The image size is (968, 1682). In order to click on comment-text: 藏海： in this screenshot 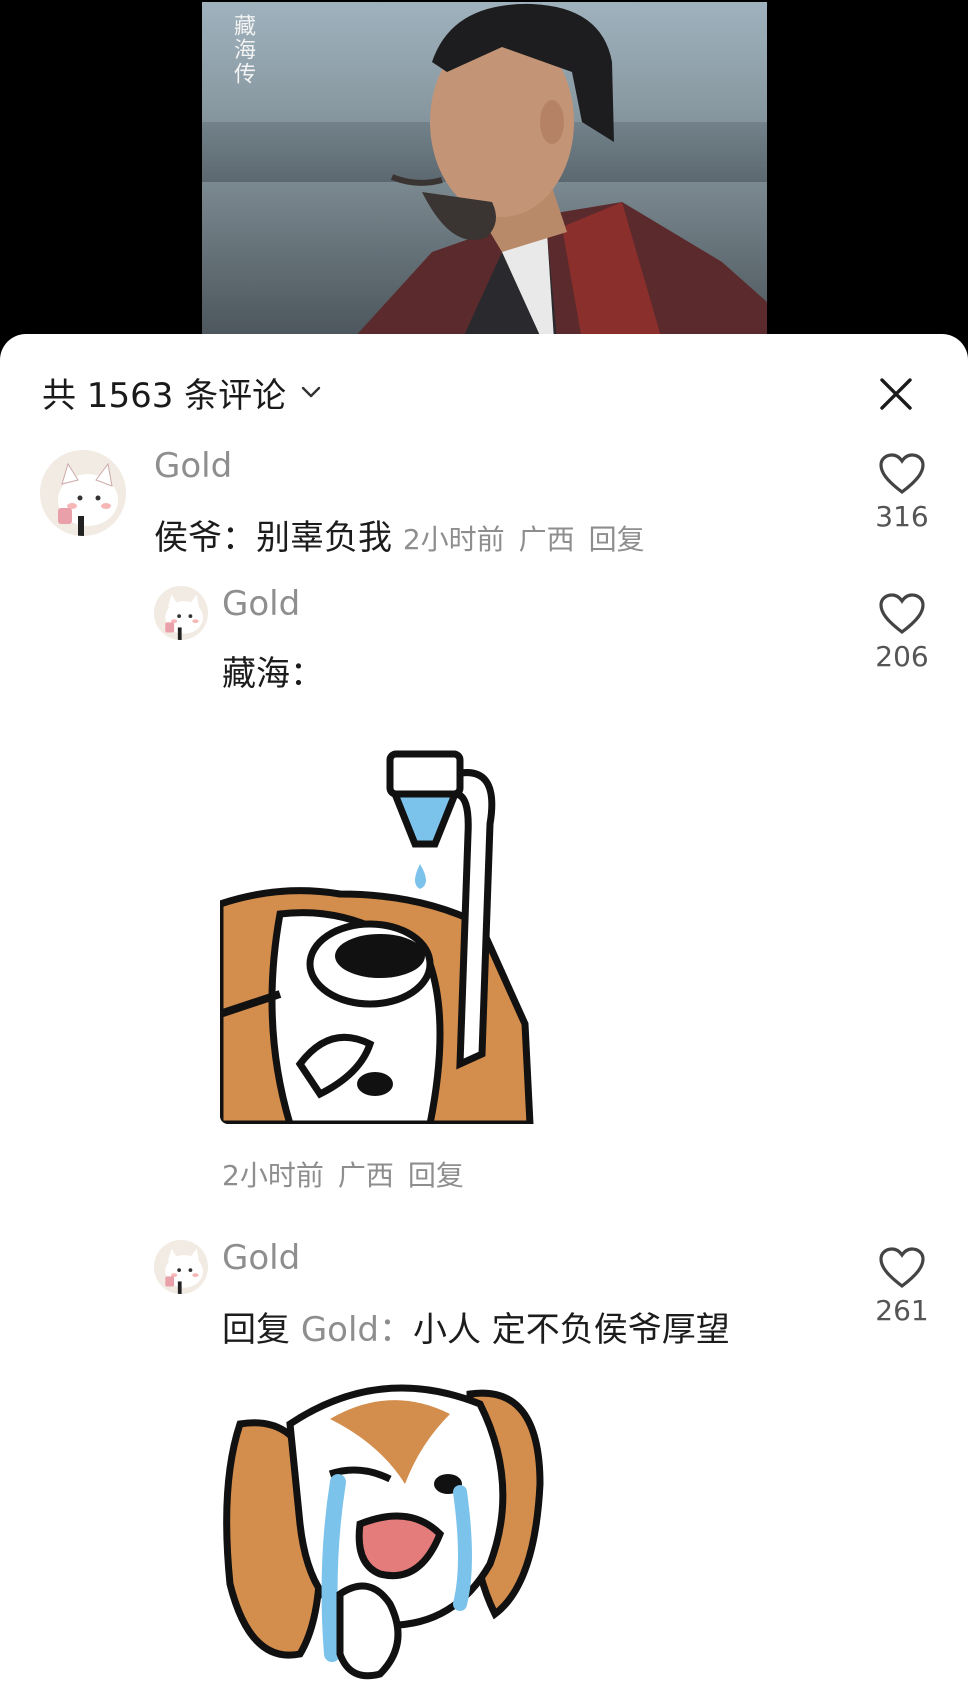, I will do `click(273, 674)`.